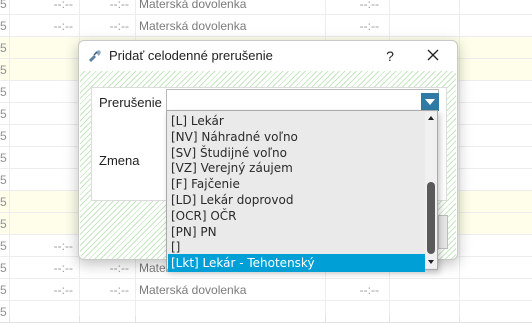  What do you see at coordinates (296, 263) in the screenshot?
I see `dropdown-option: [Lkt] Lekár - Tehotenský` at bounding box center [296, 263].